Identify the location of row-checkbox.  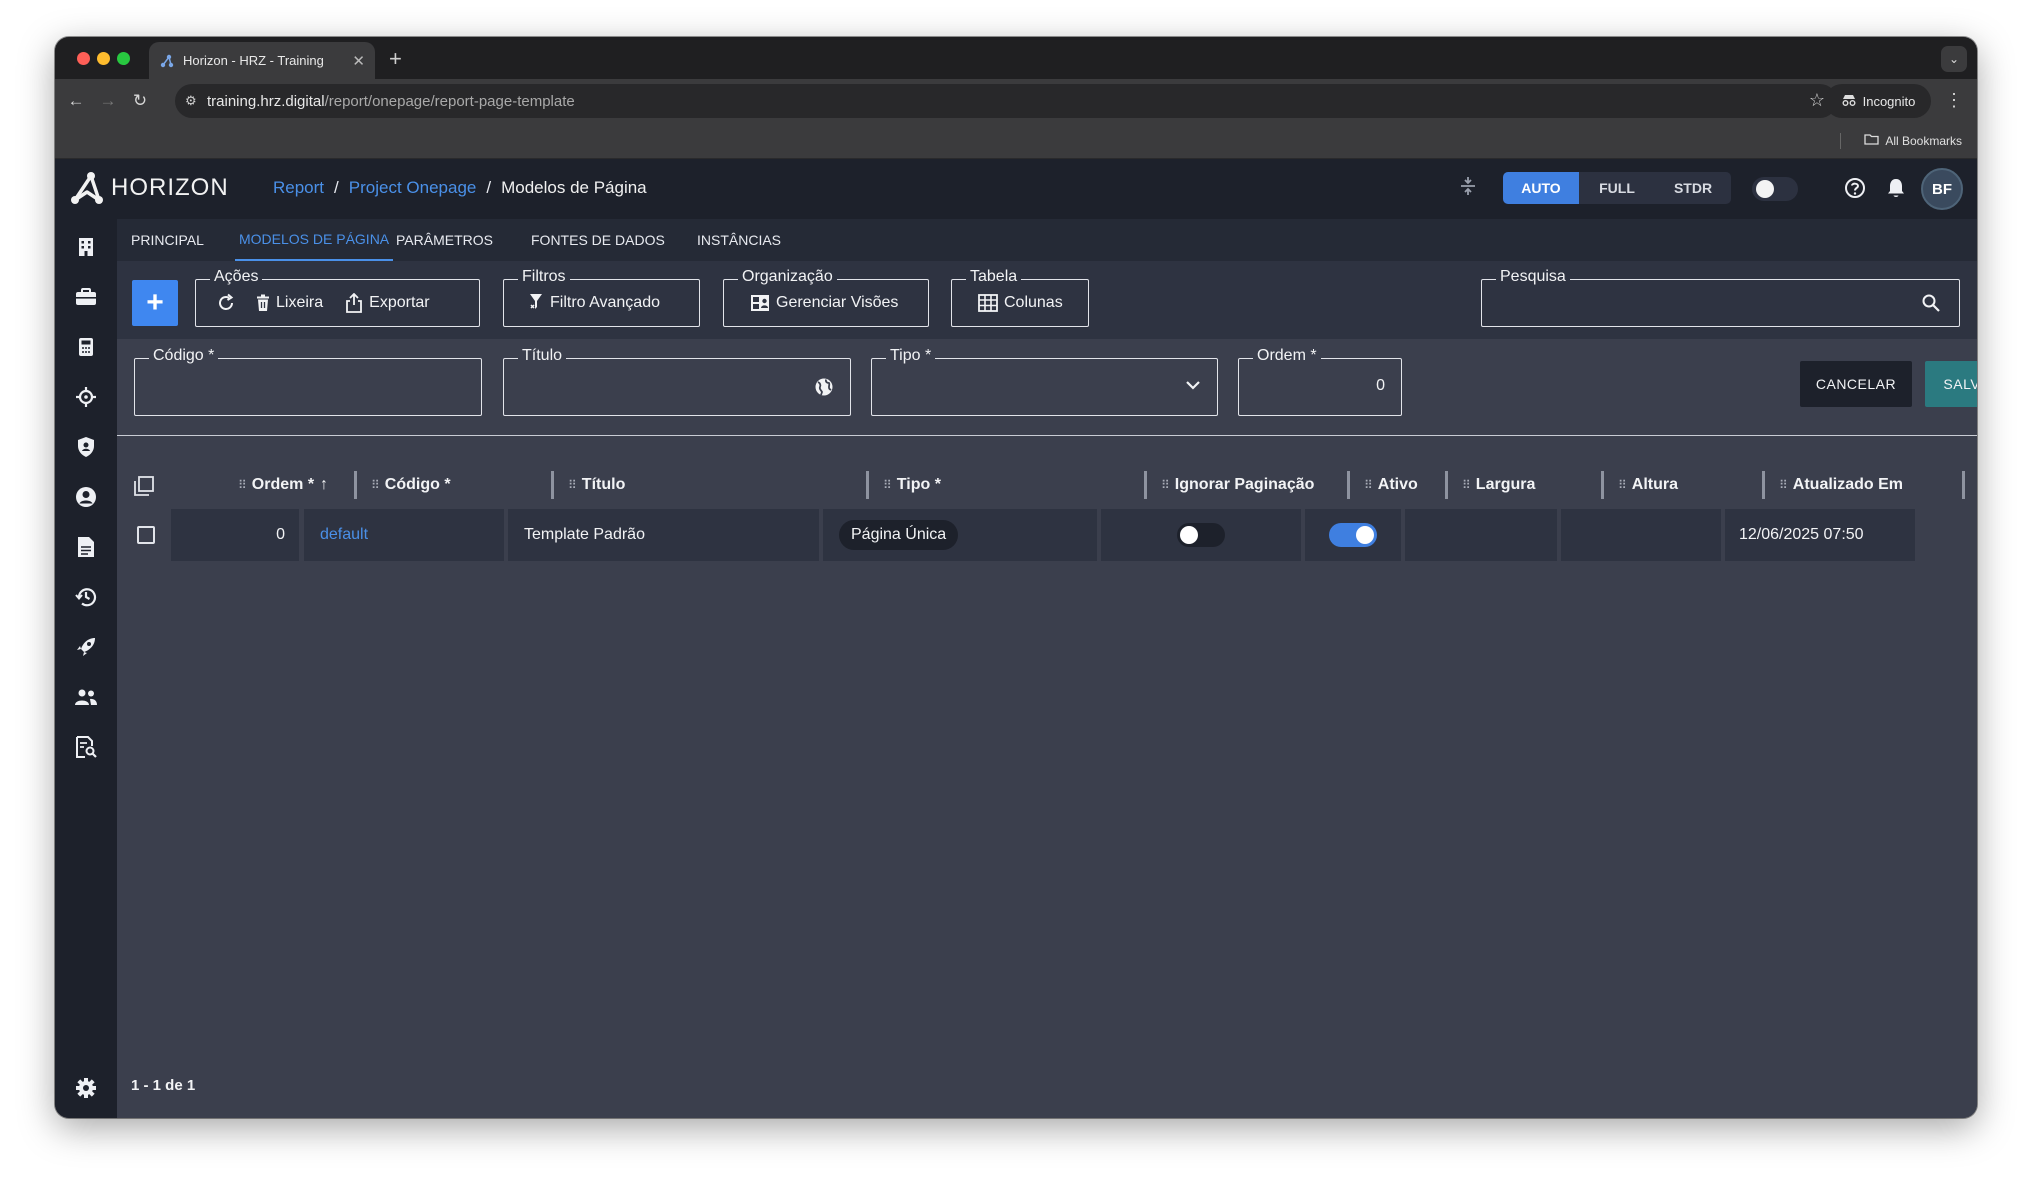
(146, 535).